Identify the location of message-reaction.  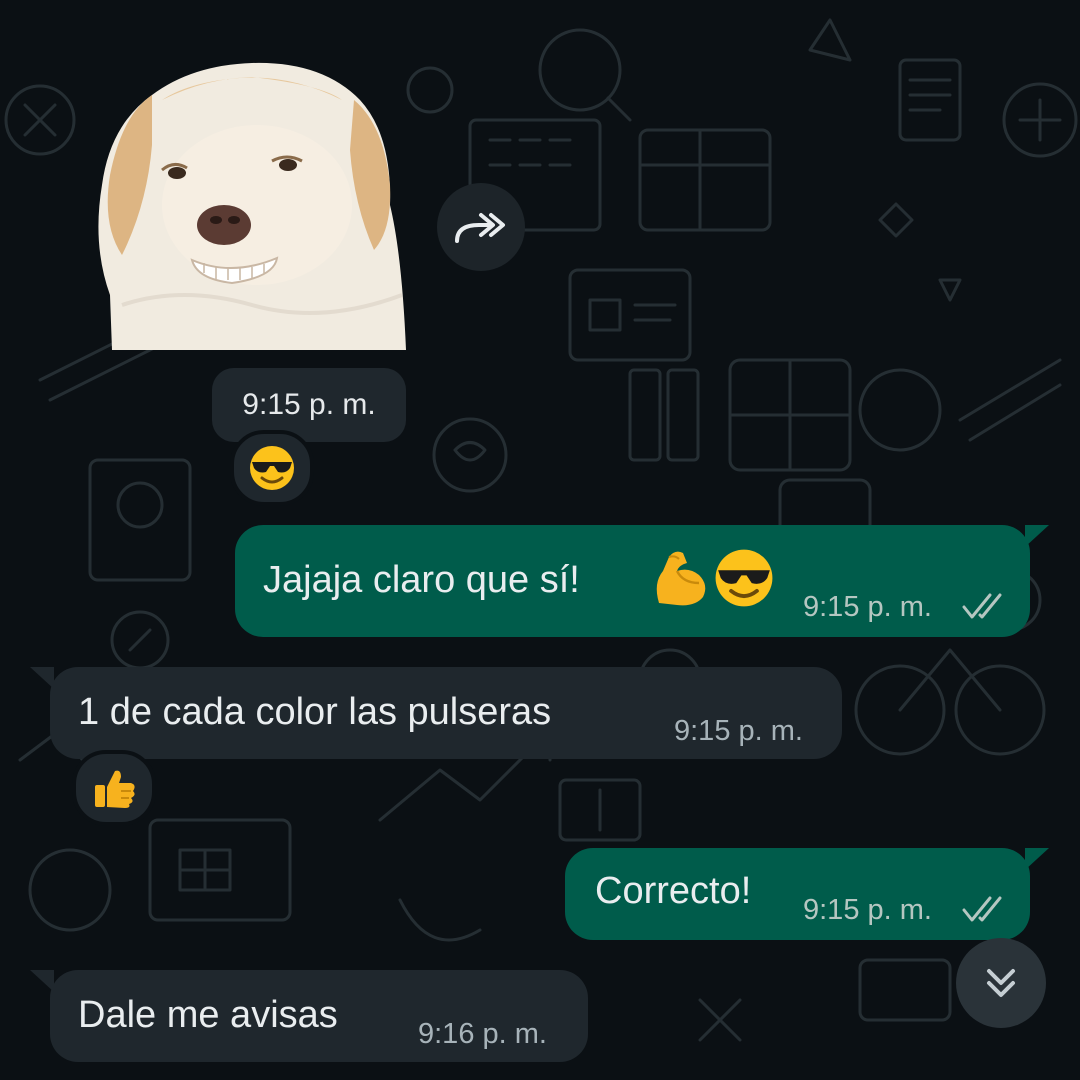
(114, 788).